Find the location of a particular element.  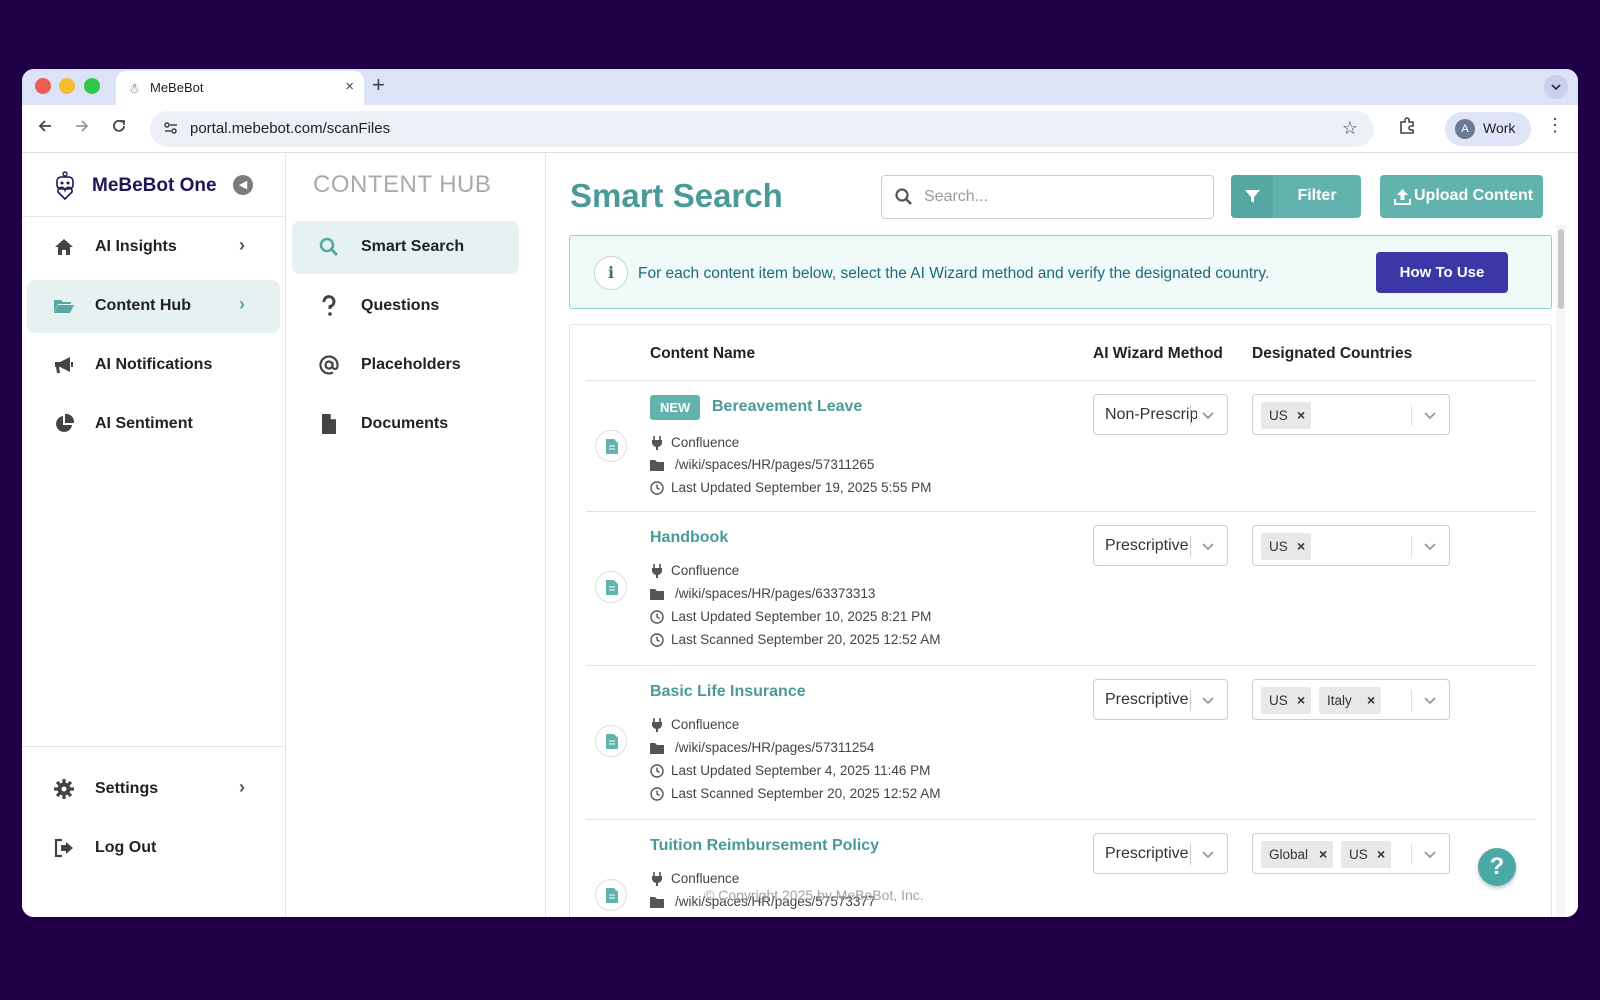

sidebar-item-ai-sentiment: AI Sentiment is located at coordinates (153, 424).